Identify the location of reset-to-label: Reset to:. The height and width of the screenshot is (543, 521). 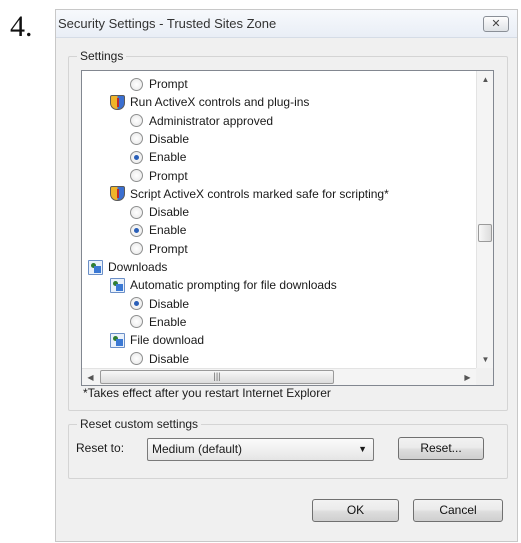
(100, 448).